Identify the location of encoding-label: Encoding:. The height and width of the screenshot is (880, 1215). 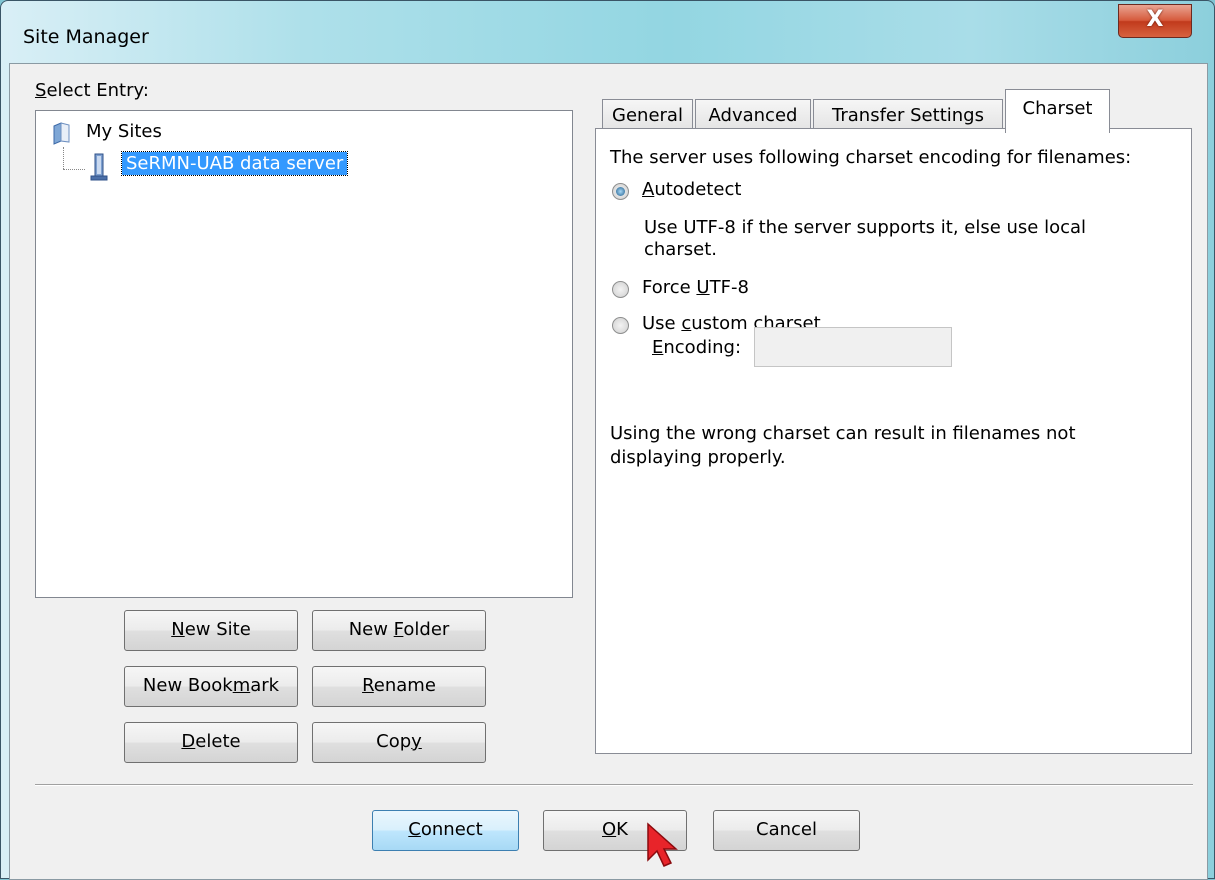
(697, 347).